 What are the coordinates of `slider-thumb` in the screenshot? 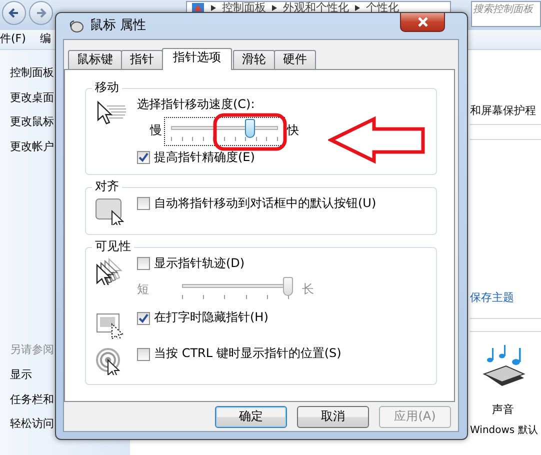 It's located at (249, 128).